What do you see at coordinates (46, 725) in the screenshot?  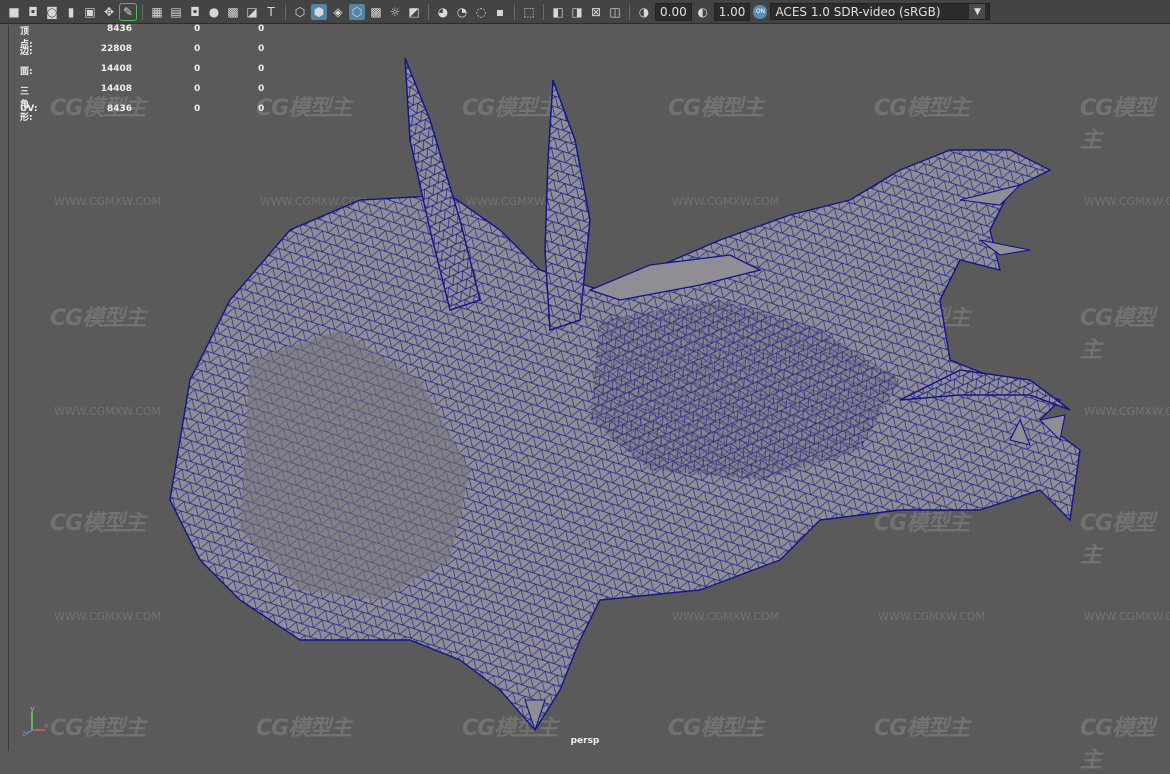 I see `axis-x-label: x` at bounding box center [46, 725].